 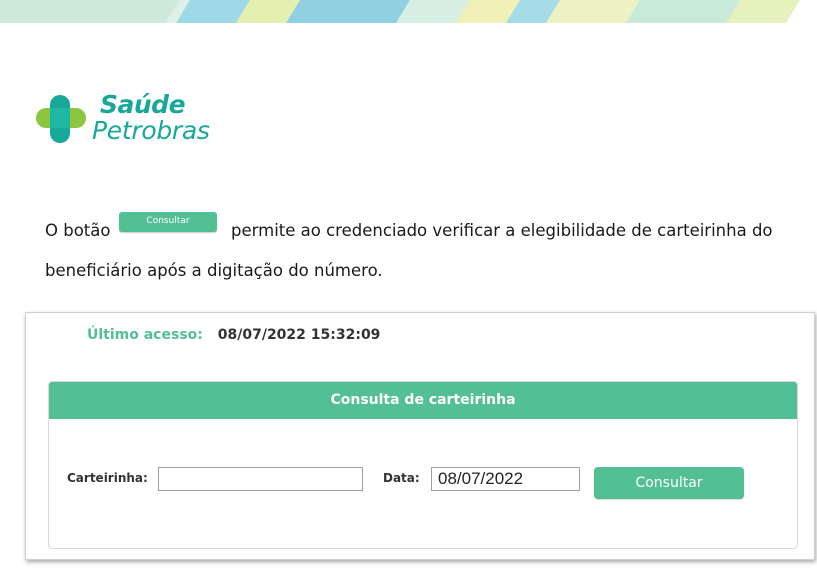 I want to click on date-input, so click(x=505, y=479).